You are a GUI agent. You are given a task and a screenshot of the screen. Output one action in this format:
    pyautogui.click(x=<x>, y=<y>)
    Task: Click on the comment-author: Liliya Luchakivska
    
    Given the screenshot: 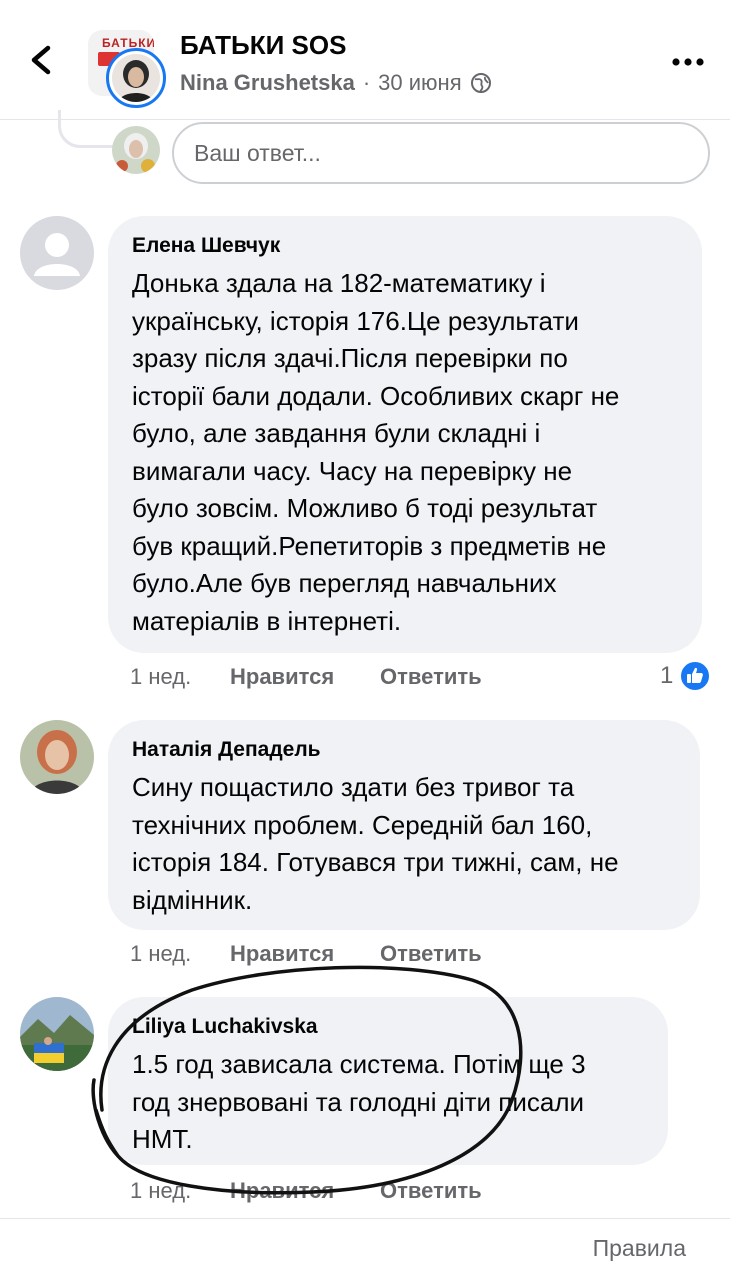 What is the action you would take?
    pyautogui.click(x=389, y=1027)
    